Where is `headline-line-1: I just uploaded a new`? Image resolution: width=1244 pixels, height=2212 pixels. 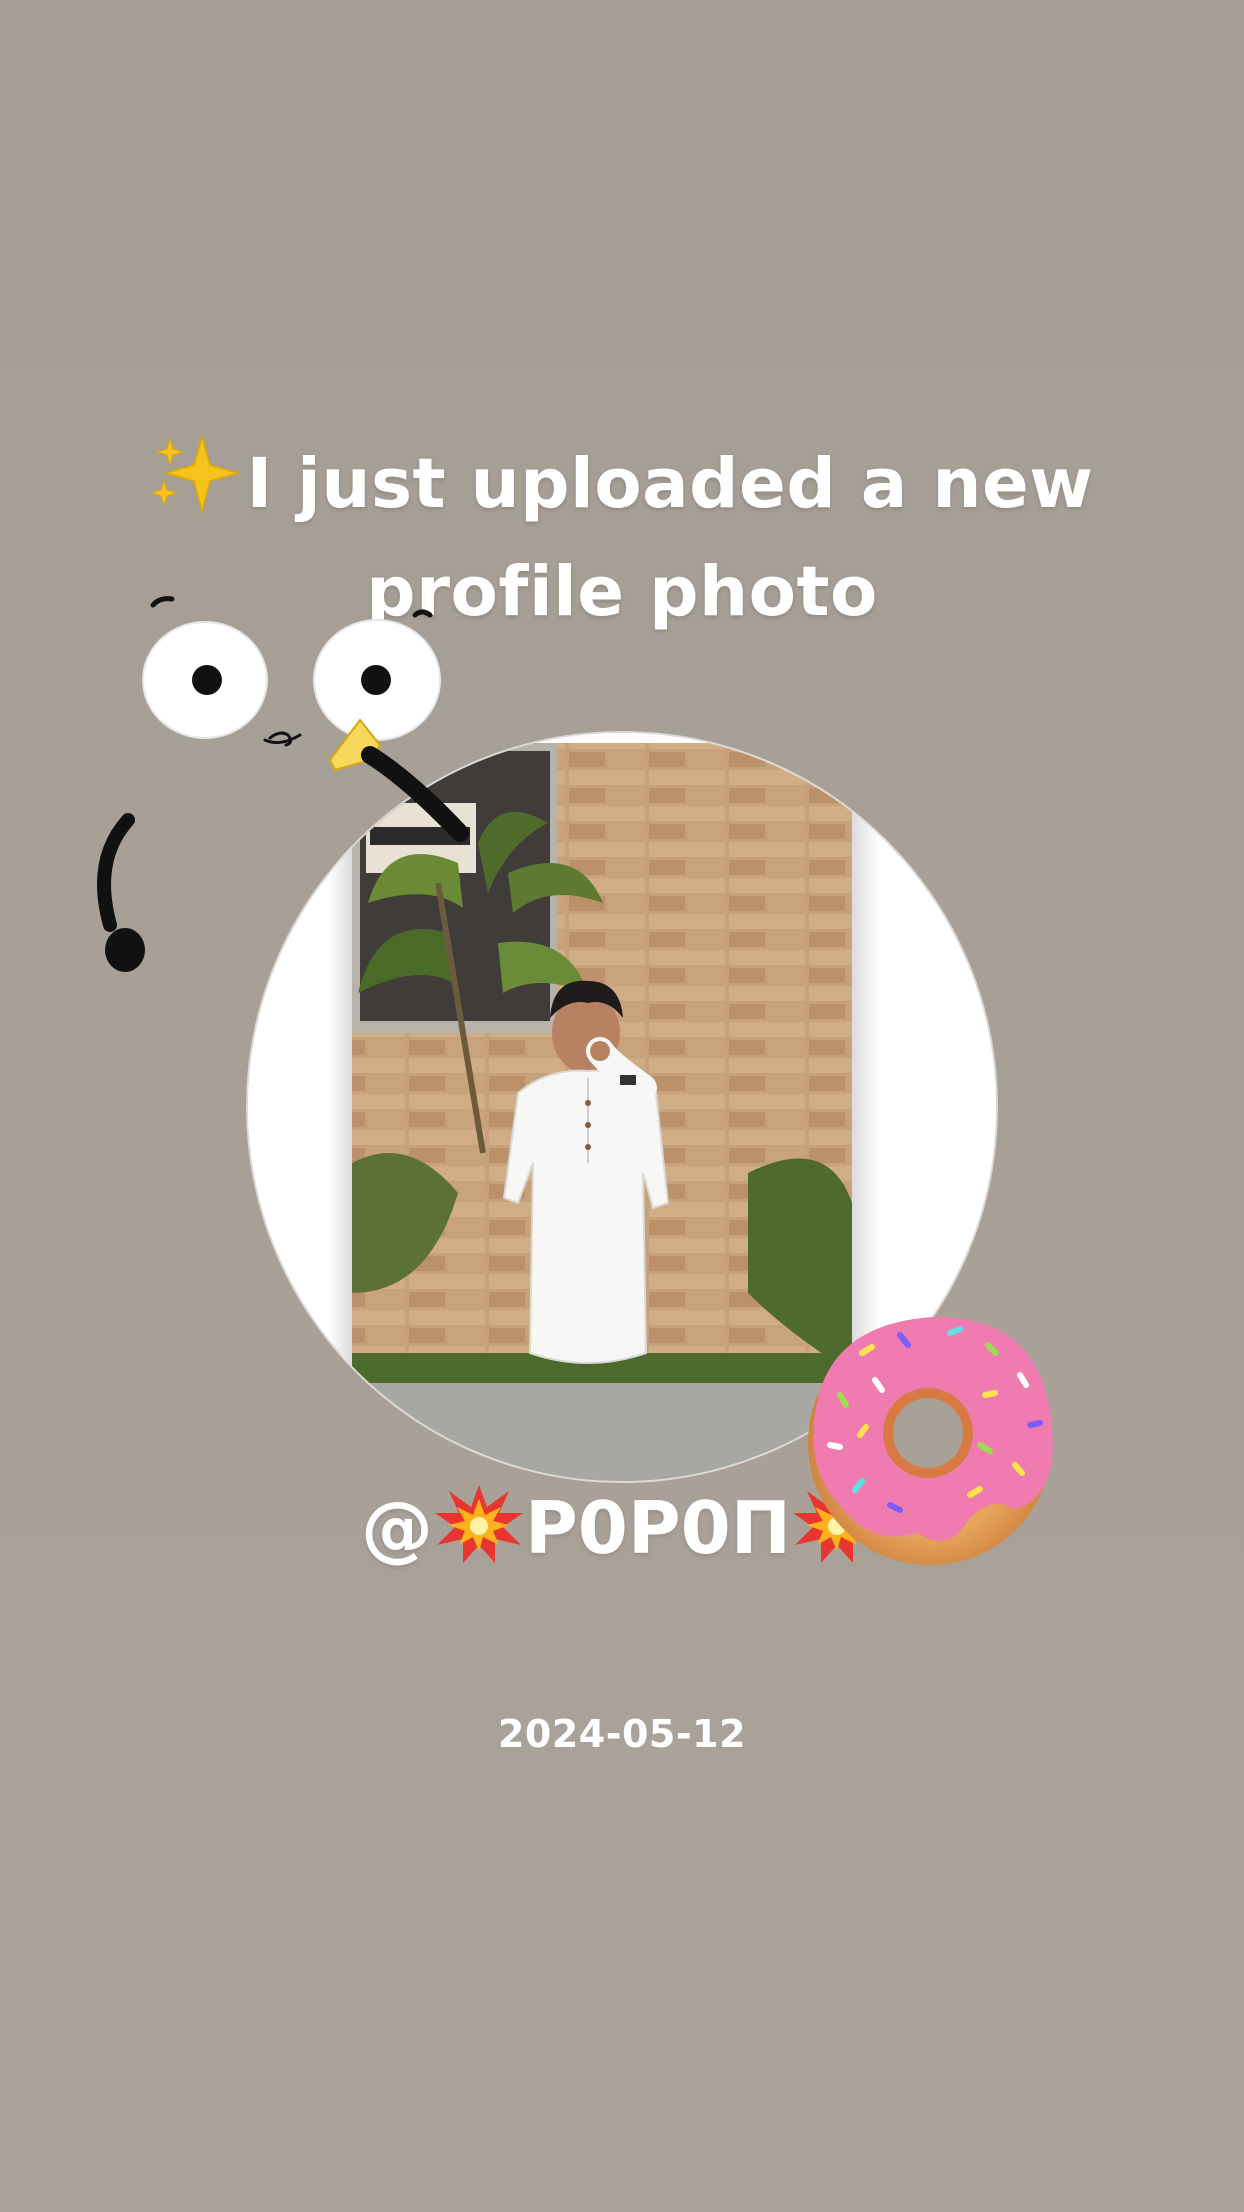
headline-line-1: I just uploaded a new is located at coordinates (622, 484).